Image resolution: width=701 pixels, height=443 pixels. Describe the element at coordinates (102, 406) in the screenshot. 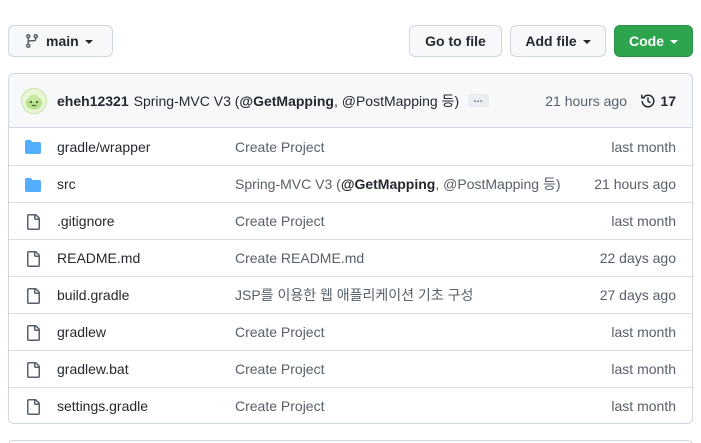

I see `file-name-link: settings.gradle` at that location.